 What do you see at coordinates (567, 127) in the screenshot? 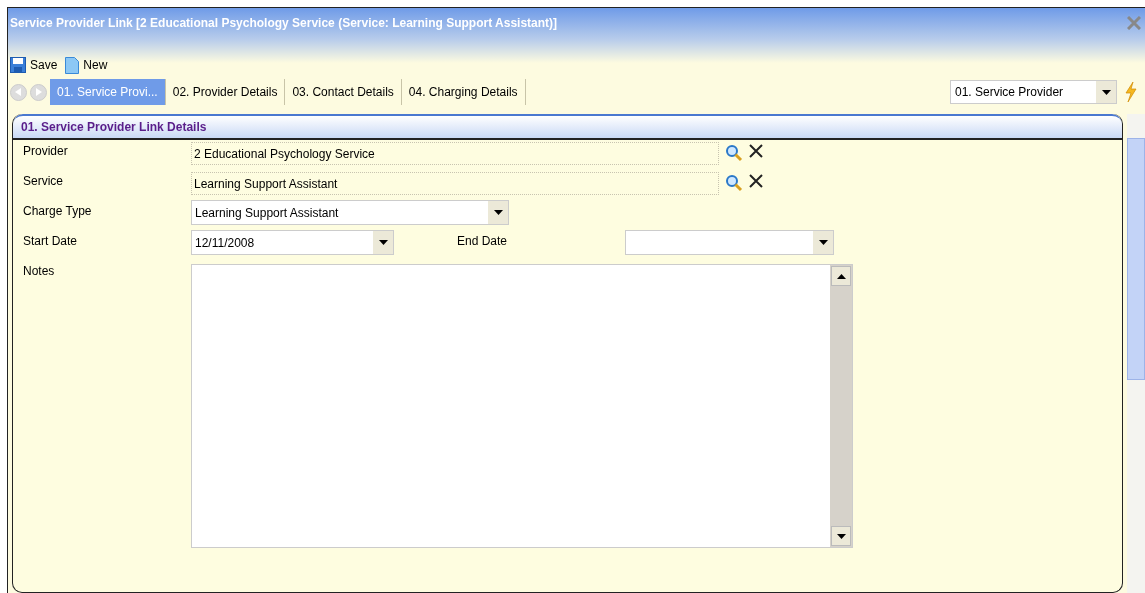
I see `panel-title: 01. Service Provider Link Details` at bounding box center [567, 127].